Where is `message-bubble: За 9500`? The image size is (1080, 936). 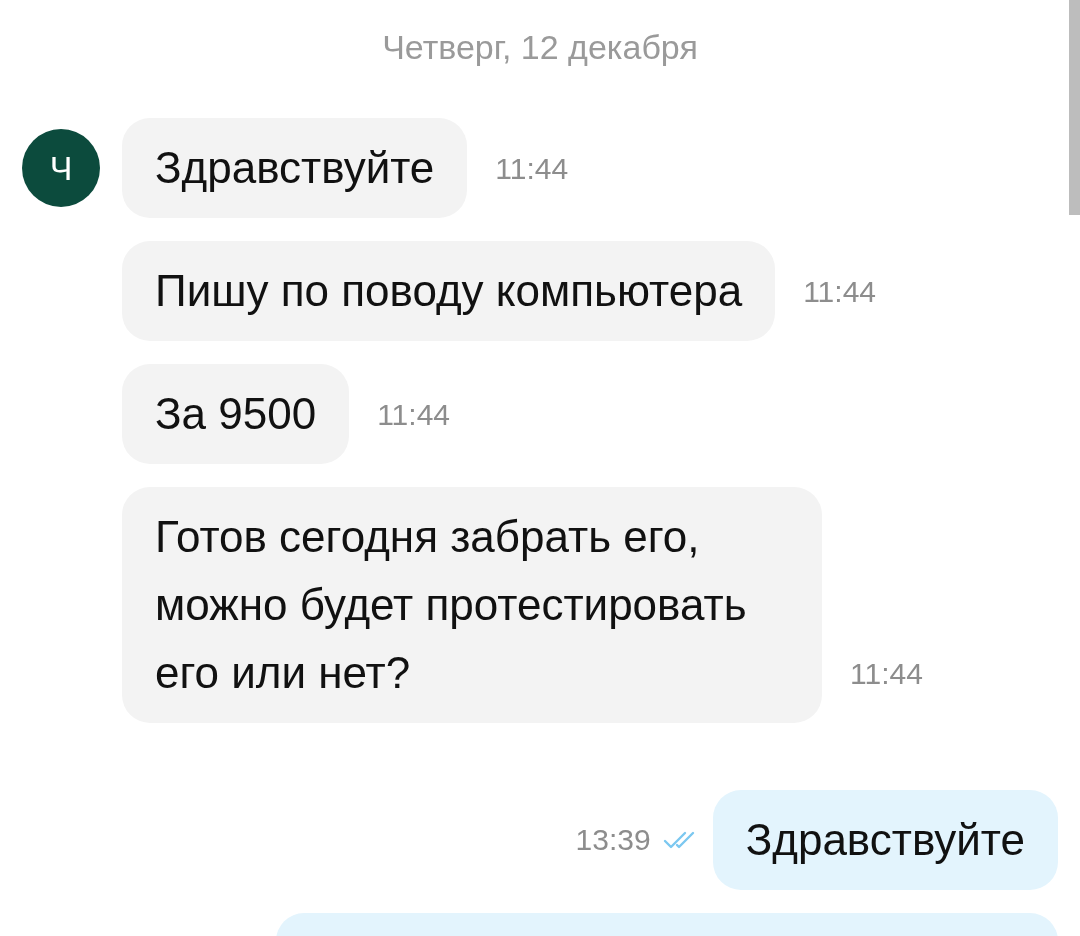
message-bubble: За 9500 is located at coordinates (236, 414).